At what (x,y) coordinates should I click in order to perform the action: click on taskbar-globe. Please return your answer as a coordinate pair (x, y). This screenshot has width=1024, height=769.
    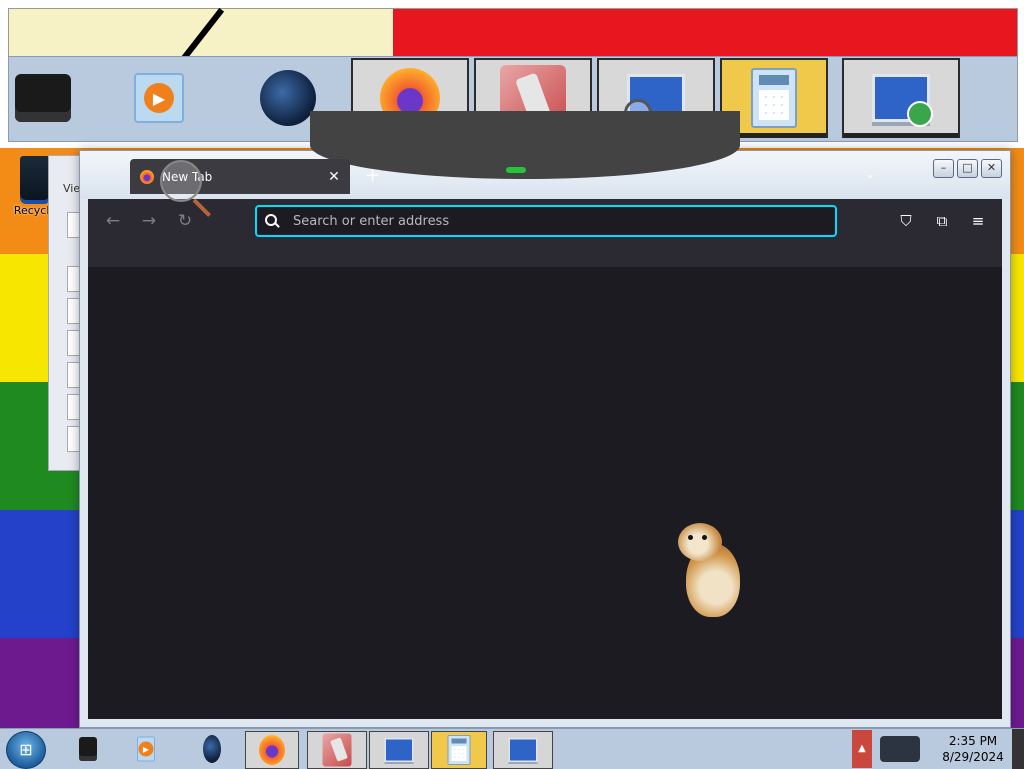
    Looking at the image, I should click on (212, 749).